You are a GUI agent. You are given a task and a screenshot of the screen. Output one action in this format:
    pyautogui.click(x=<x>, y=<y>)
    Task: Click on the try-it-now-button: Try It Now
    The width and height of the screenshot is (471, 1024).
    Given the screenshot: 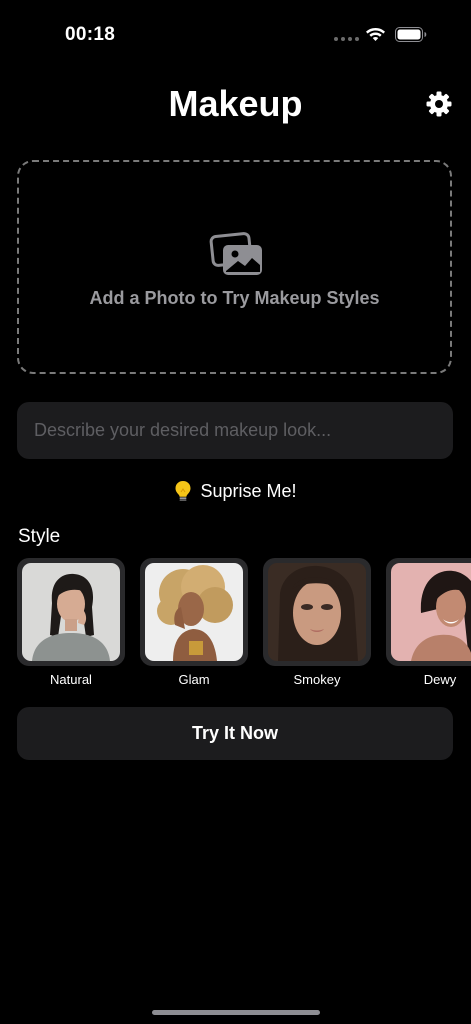 What is the action you would take?
    pyautogui.click(x=235, y=733)
    